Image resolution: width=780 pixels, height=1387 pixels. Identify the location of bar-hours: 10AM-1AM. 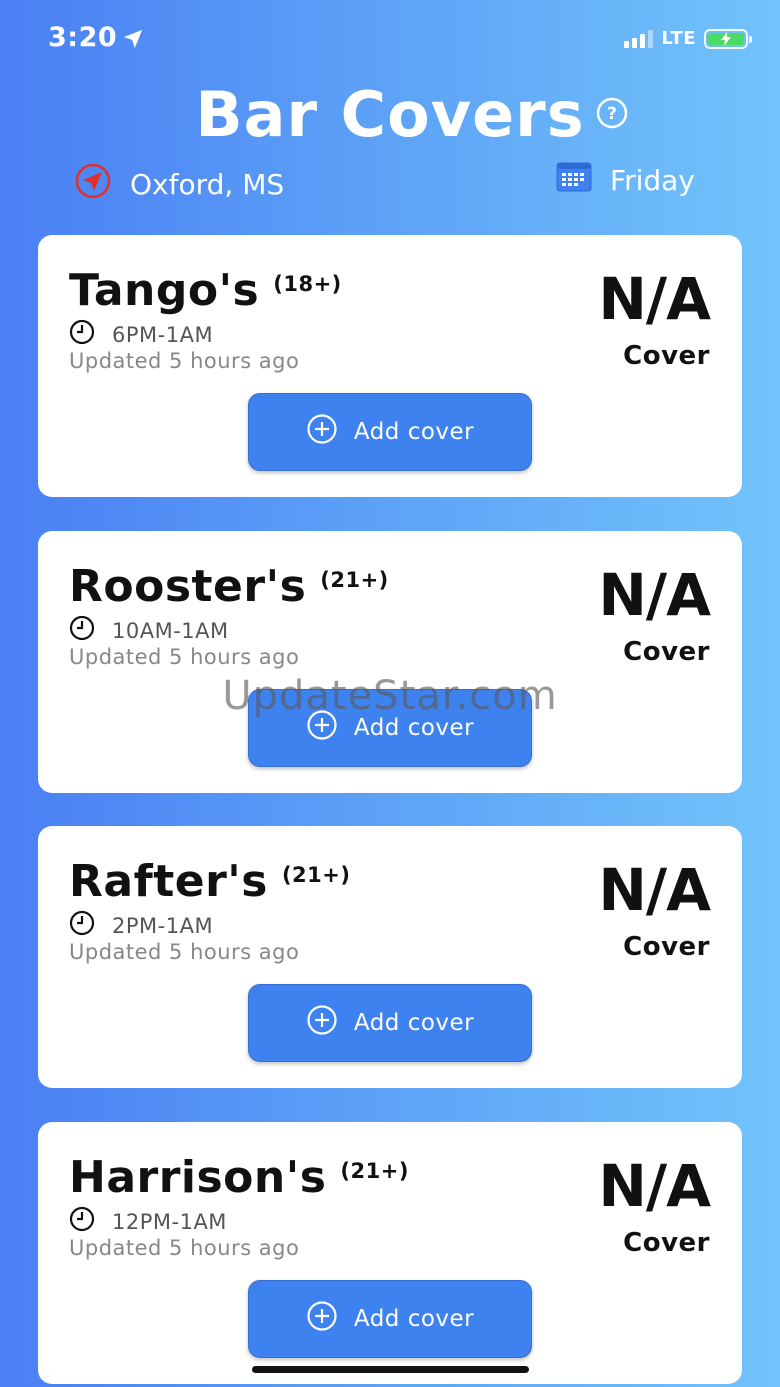
(149, 630).